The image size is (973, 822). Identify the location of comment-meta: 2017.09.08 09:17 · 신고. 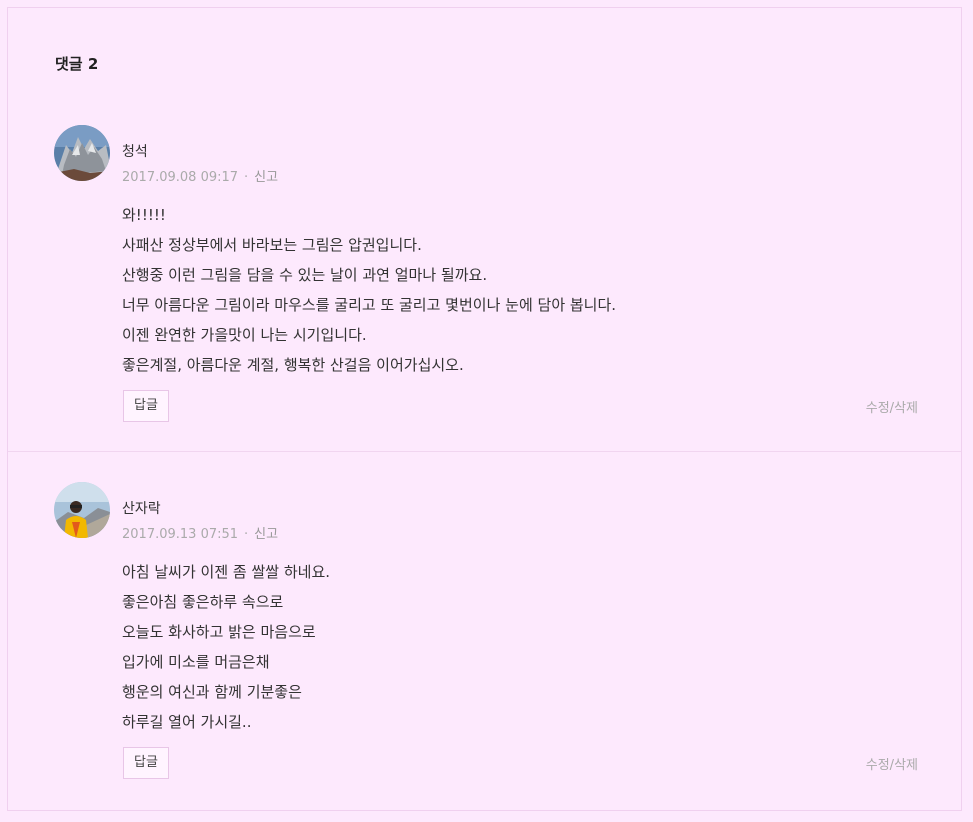
(200, 175).